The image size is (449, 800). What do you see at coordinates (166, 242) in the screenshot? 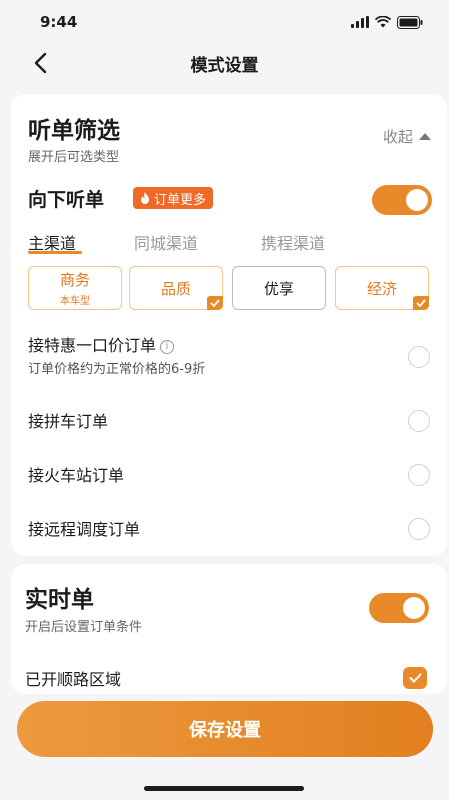
I see `tab-city-channel: 同城渠道` at bounding box center [166, 242].